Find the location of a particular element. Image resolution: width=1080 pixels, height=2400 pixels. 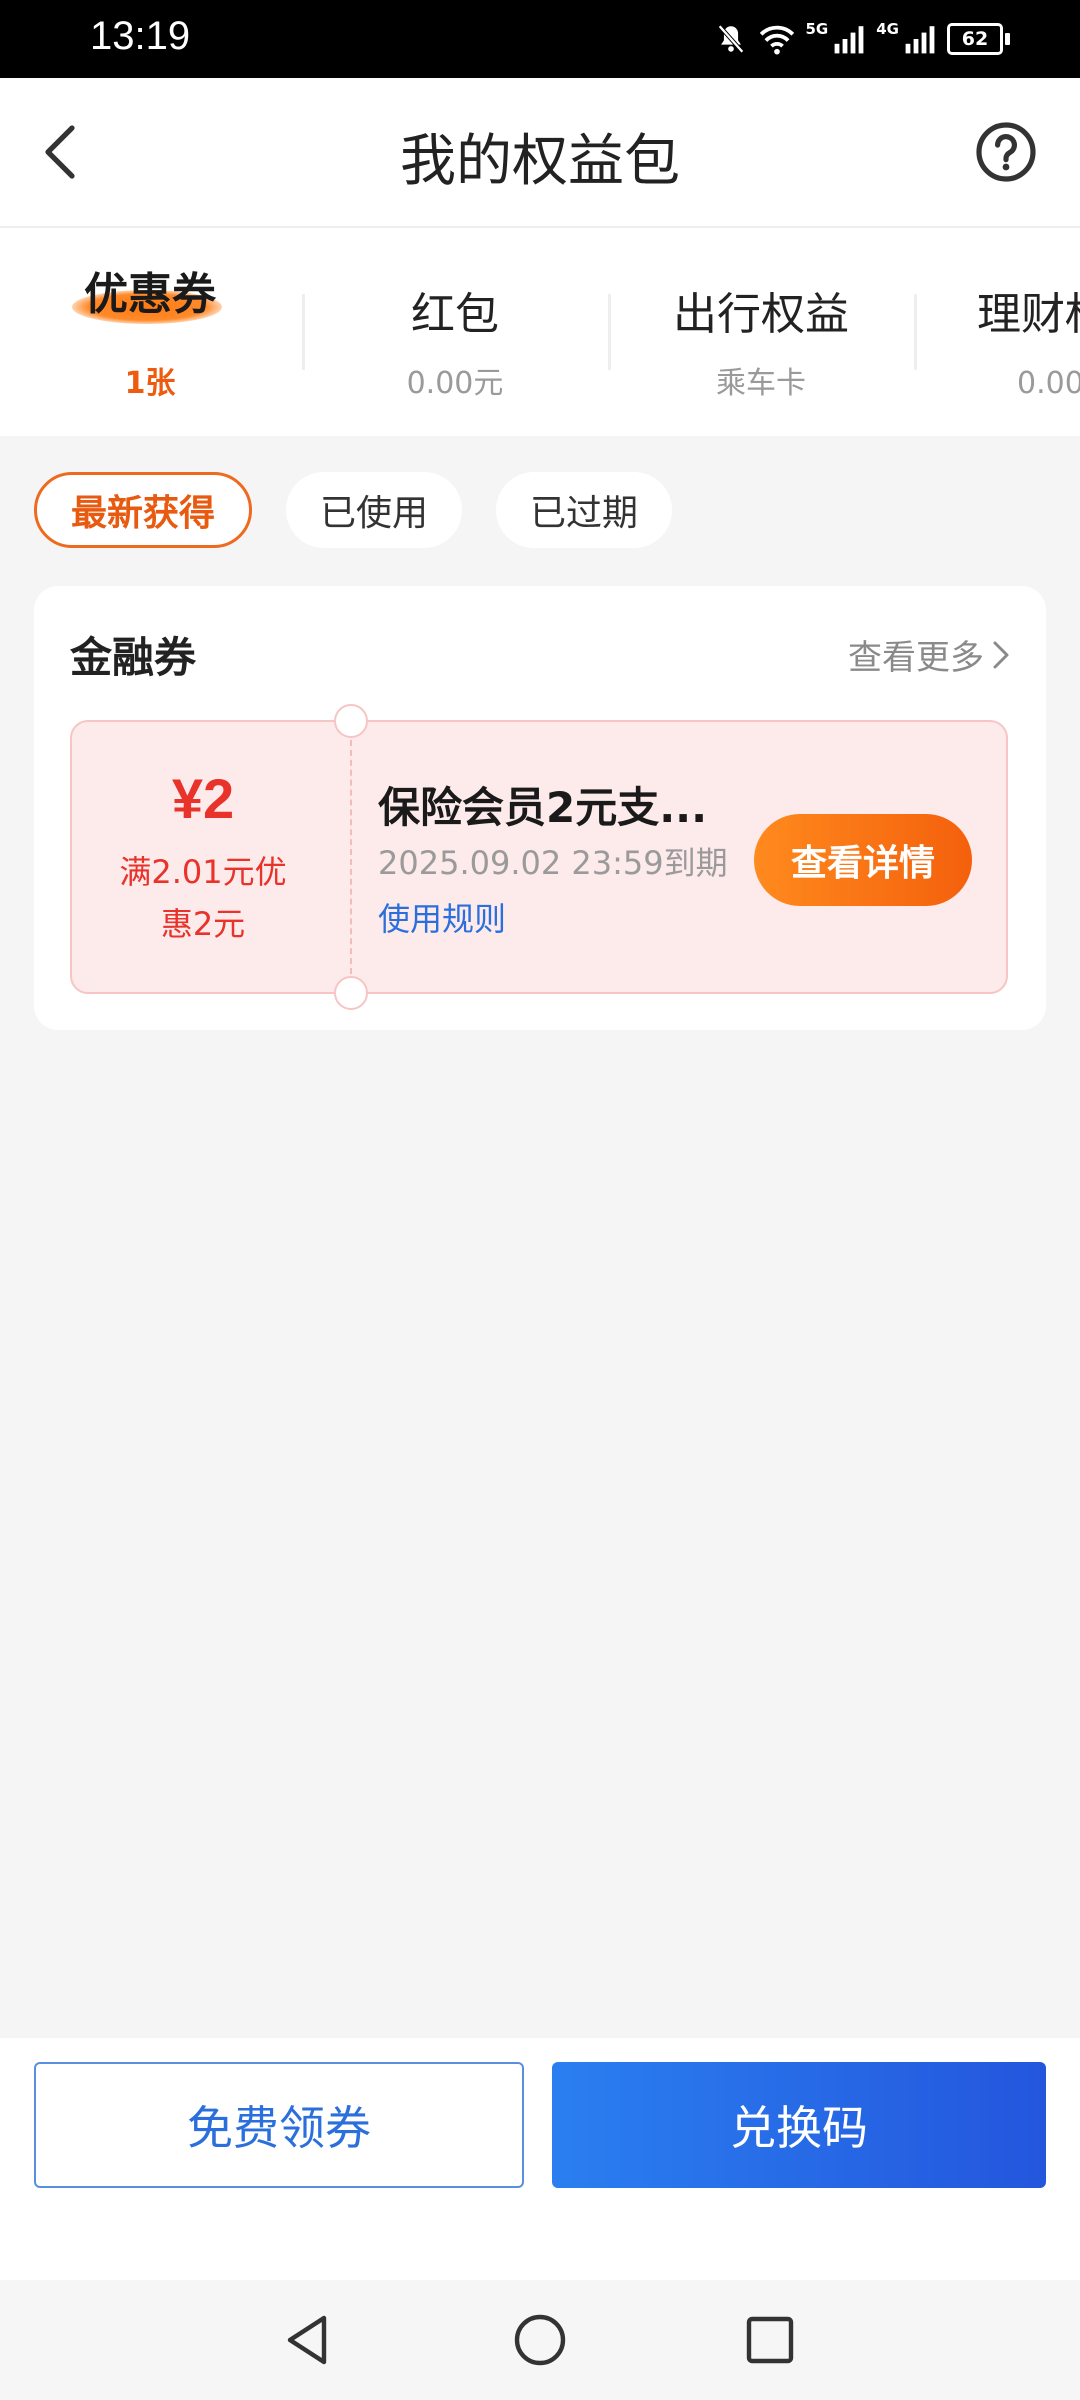

see-more-label: 查看更多 is located at coordinates (916, 658).